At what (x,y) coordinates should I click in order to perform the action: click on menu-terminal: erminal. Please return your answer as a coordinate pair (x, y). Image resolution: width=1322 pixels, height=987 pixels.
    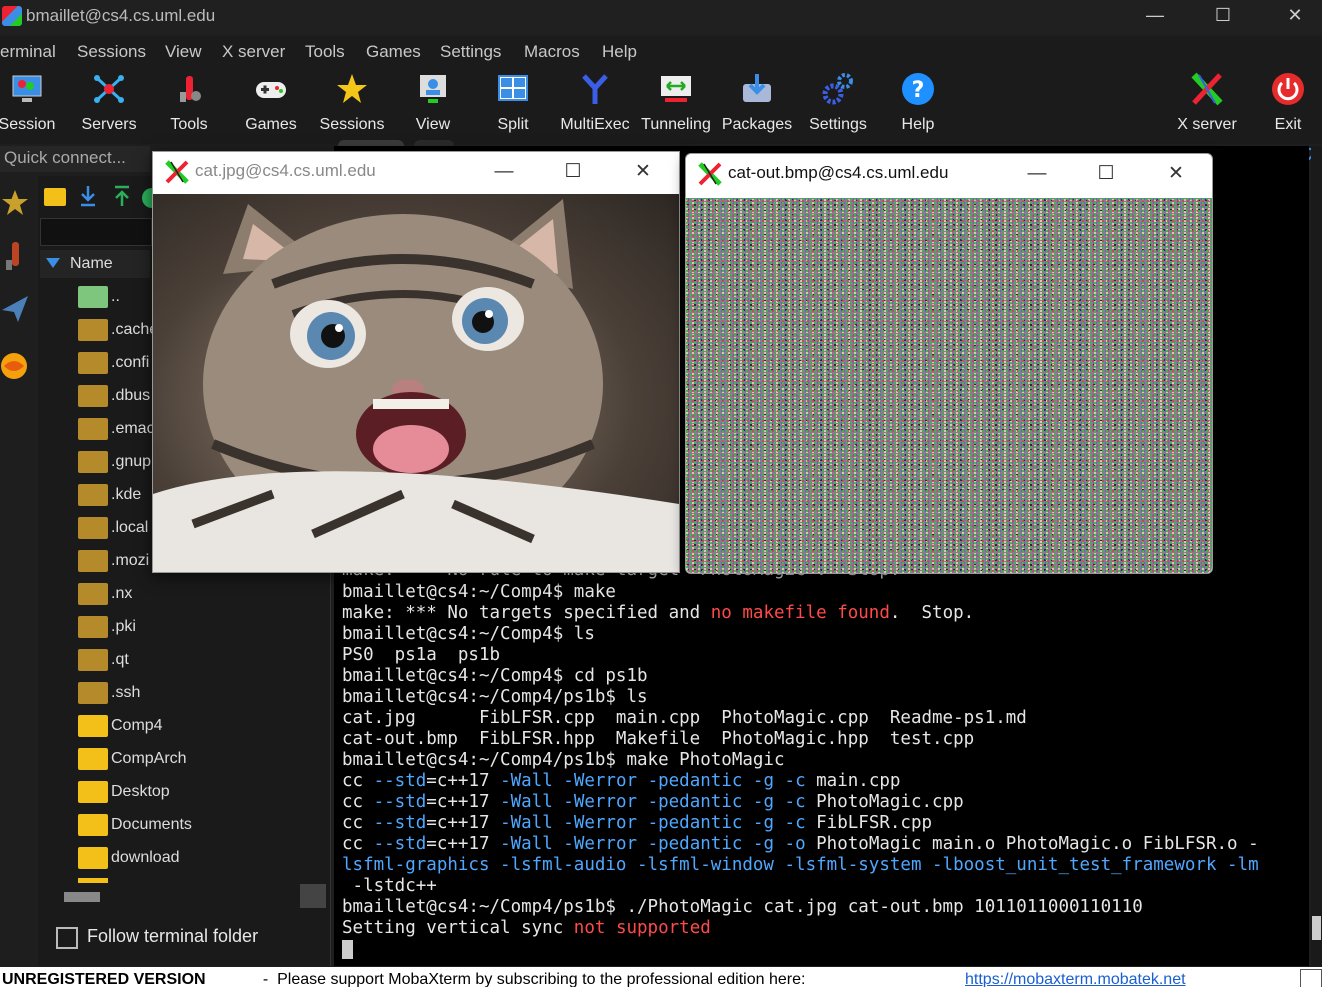
    Looking at the image, I should click on (28, 52).